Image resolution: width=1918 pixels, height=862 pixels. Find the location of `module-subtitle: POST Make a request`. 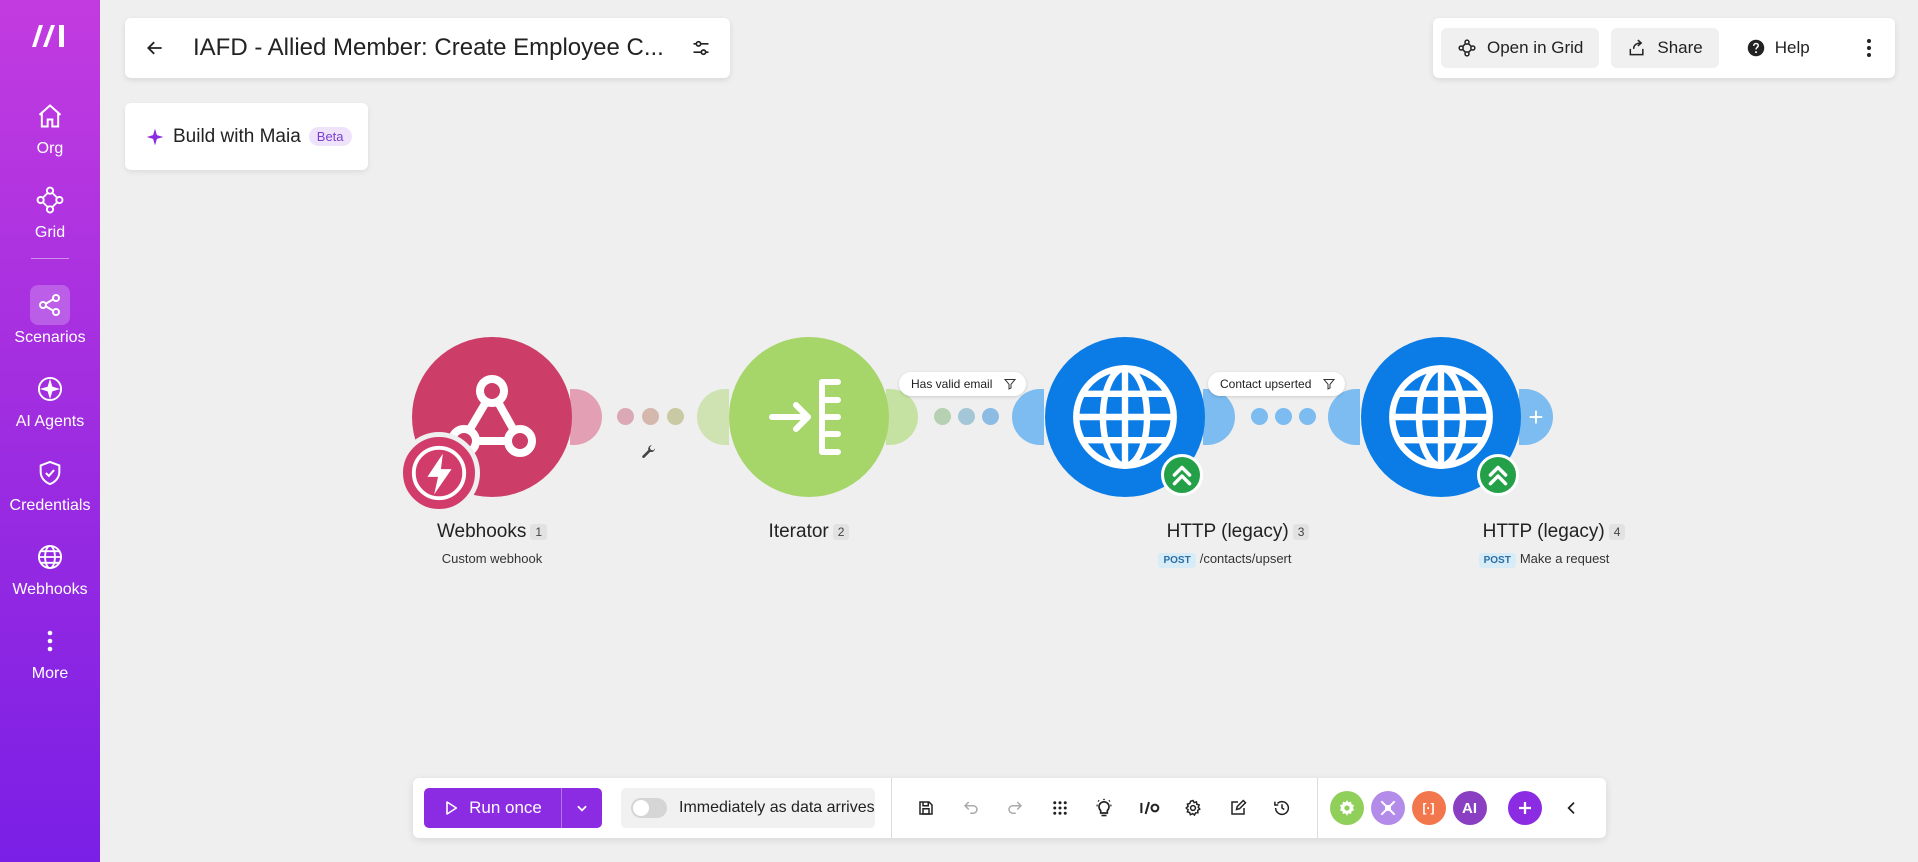

module-subtitle: POST Make a request is located at coordinates (1544, 559).